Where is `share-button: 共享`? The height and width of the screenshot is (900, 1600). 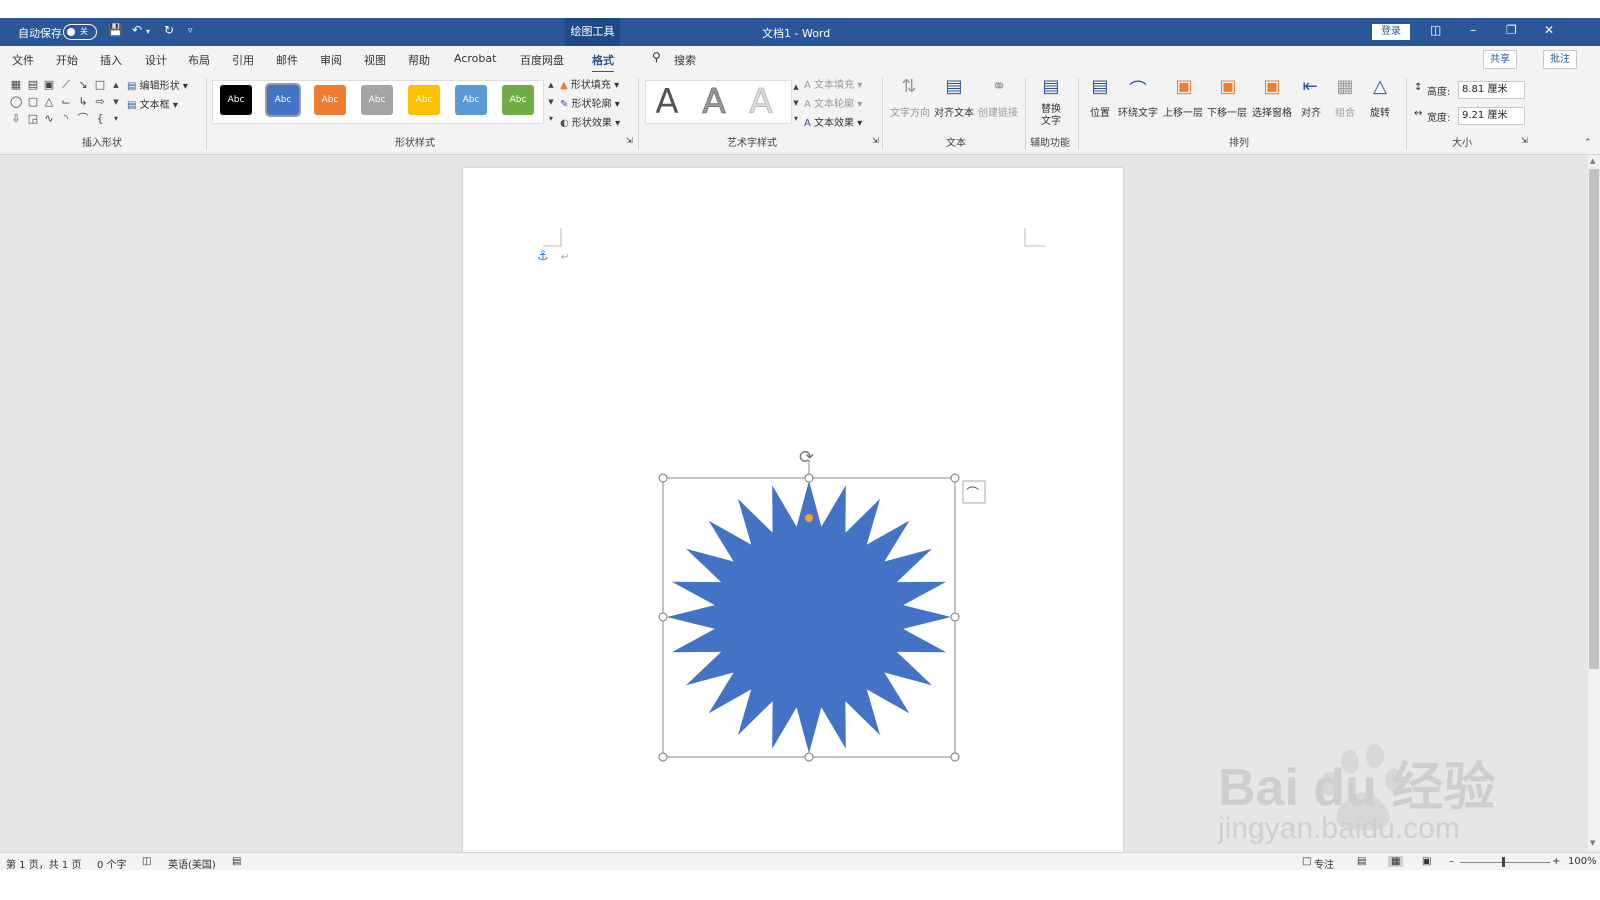 share-button: 共享 is located at coordinates (1500, 59).